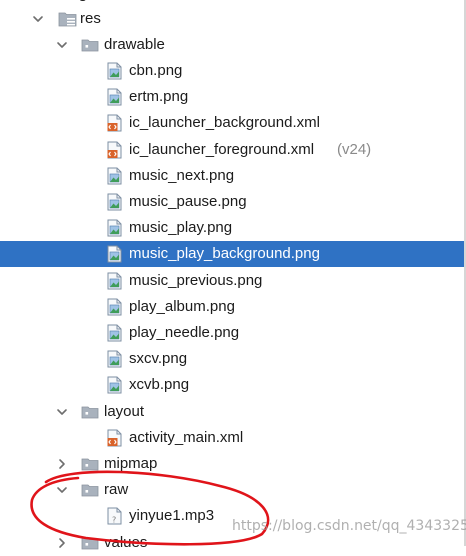 The image size is (466, 556). I want to click on tree-file-item: music_pause.png, so click(232, 202).